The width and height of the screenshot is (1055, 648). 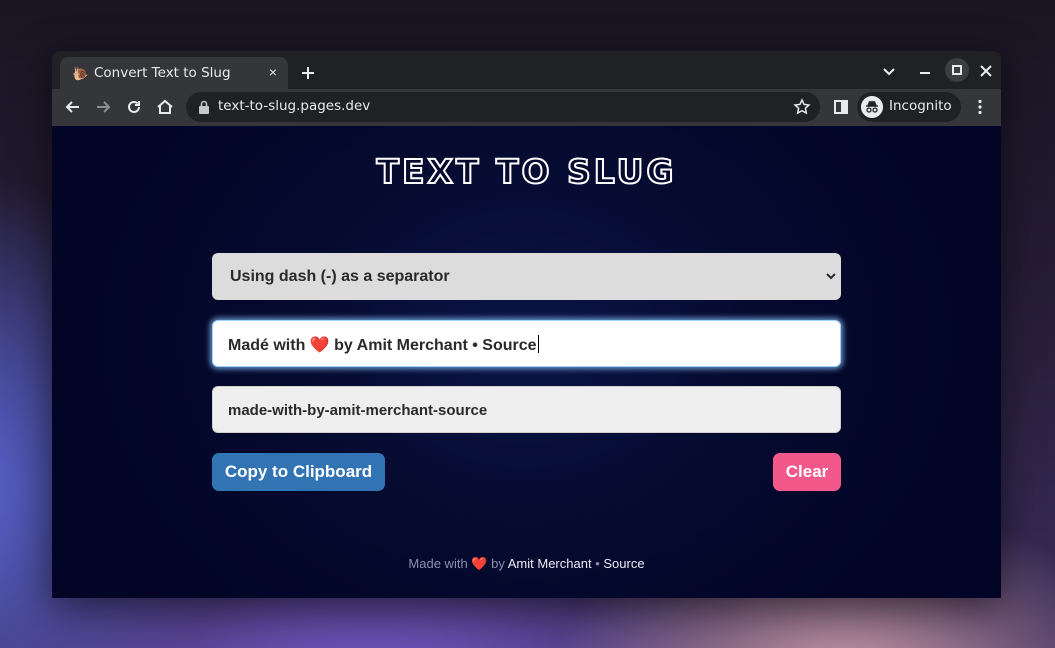 I want to click on new-tab-icon, so click(x=308, y=73).